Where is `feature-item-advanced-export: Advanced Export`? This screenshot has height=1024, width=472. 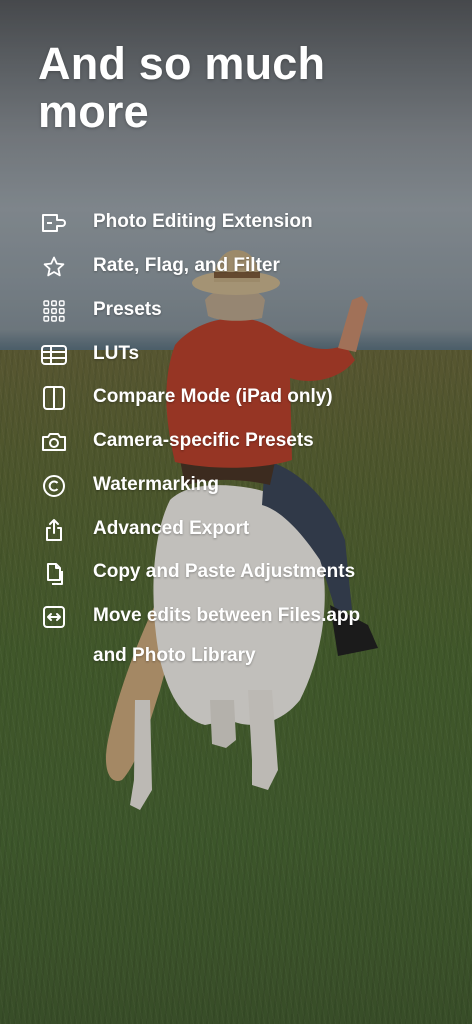 feature-item-advanced-export: Advanced Export is located at coordinates (248, 529).